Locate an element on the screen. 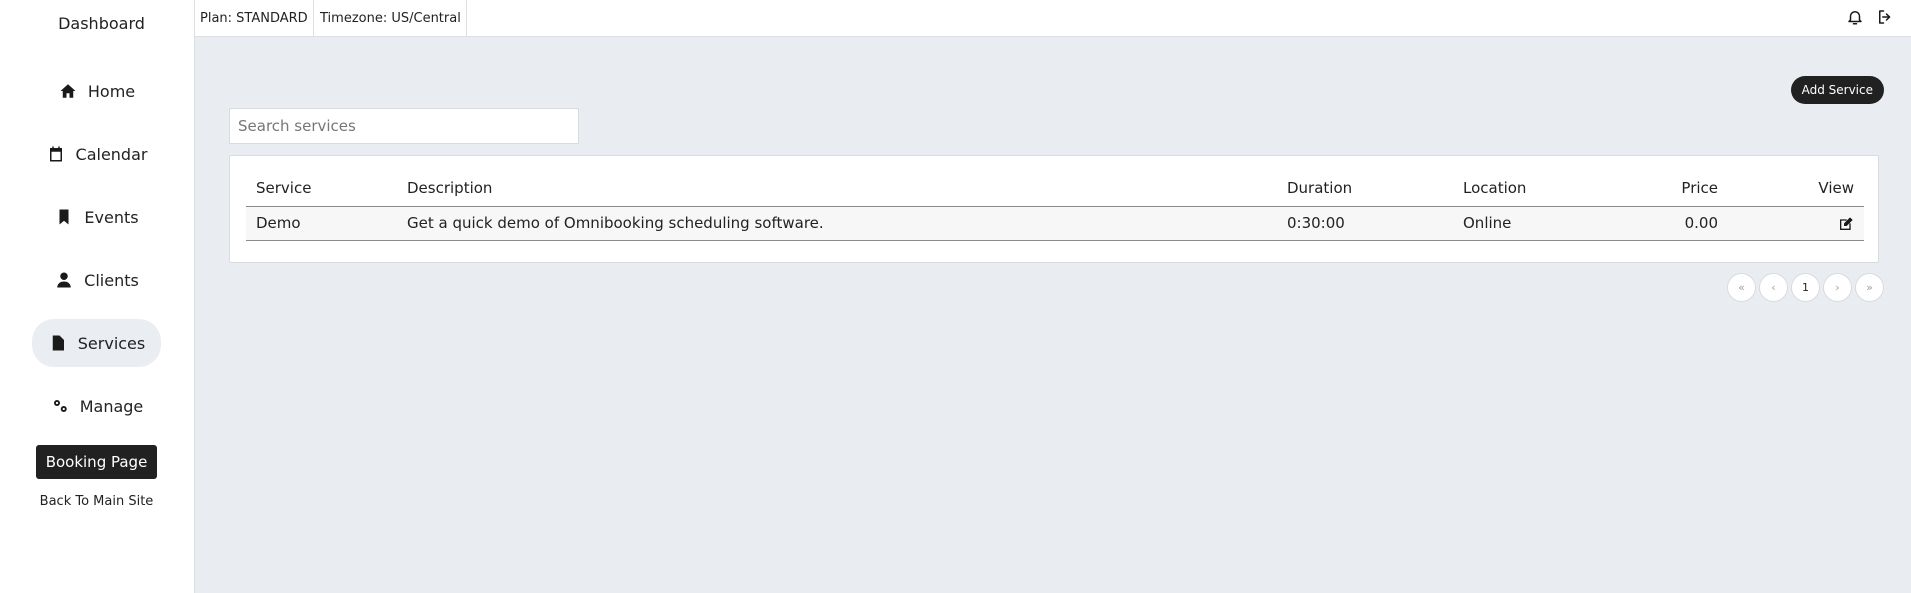 The image size is (1911, 593). pagination-next: › is located at coordinates (1837, 287).